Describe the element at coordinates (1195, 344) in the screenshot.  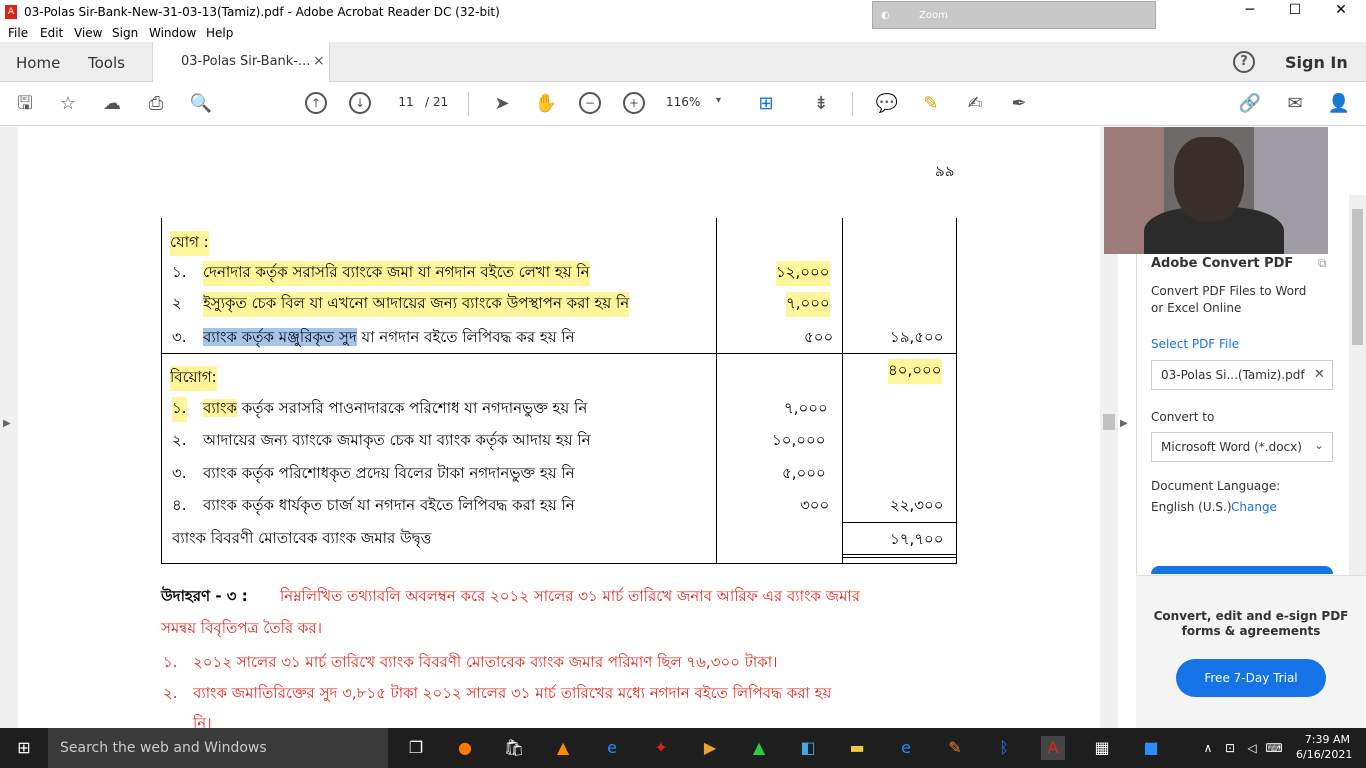
I see `select-pdf-link: Select PDF File` at that location.